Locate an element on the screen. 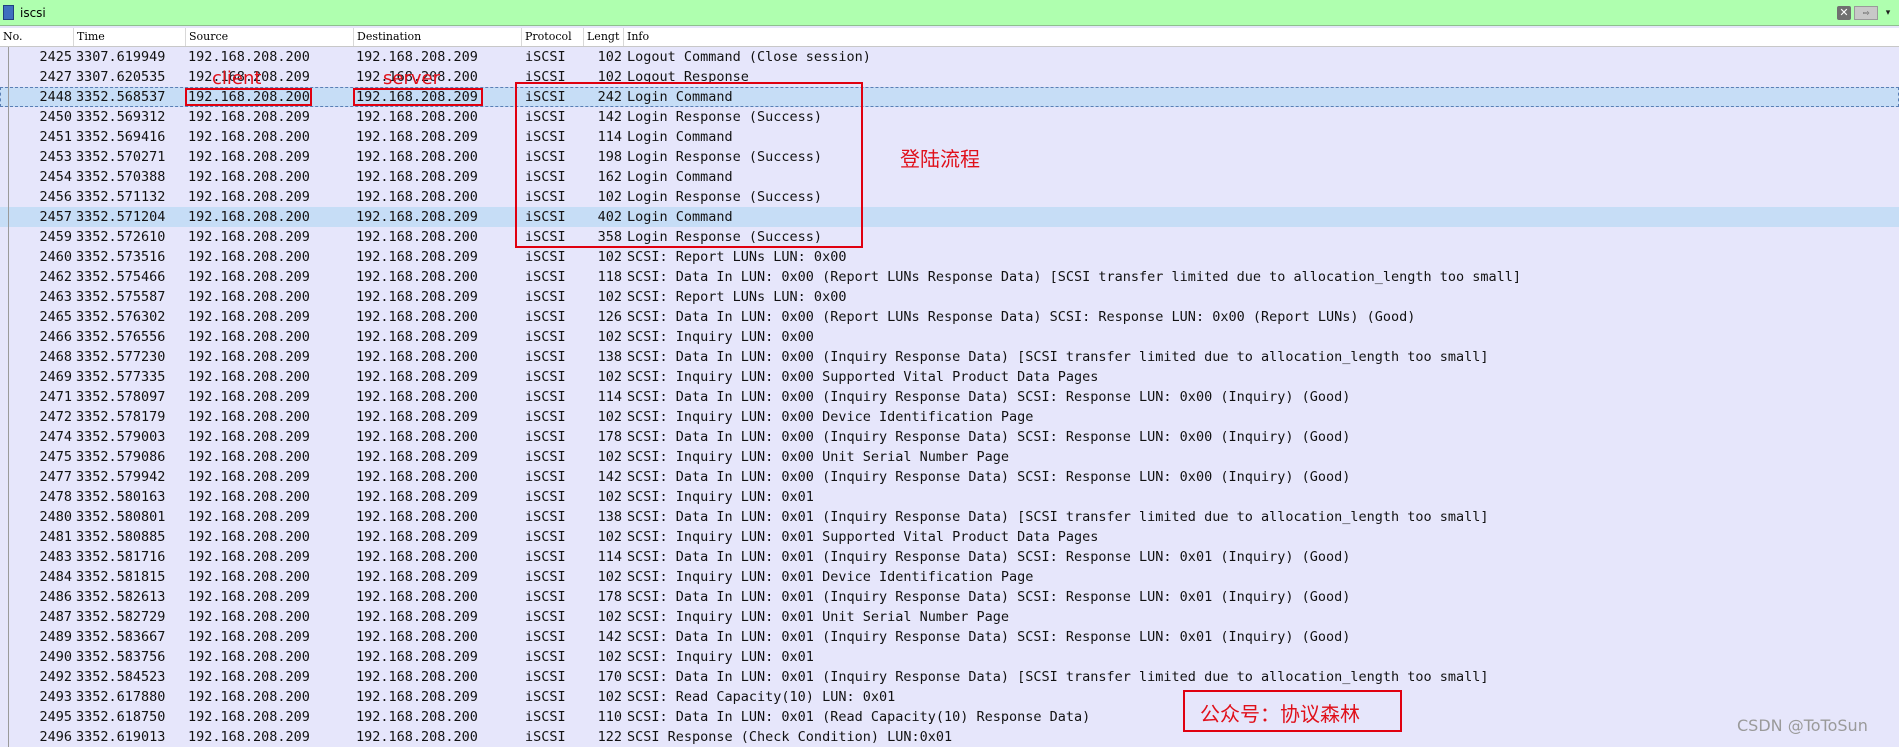 The image size is (1899, 747). packet-time: 3352.580801 is located at coordinates (121, 517).